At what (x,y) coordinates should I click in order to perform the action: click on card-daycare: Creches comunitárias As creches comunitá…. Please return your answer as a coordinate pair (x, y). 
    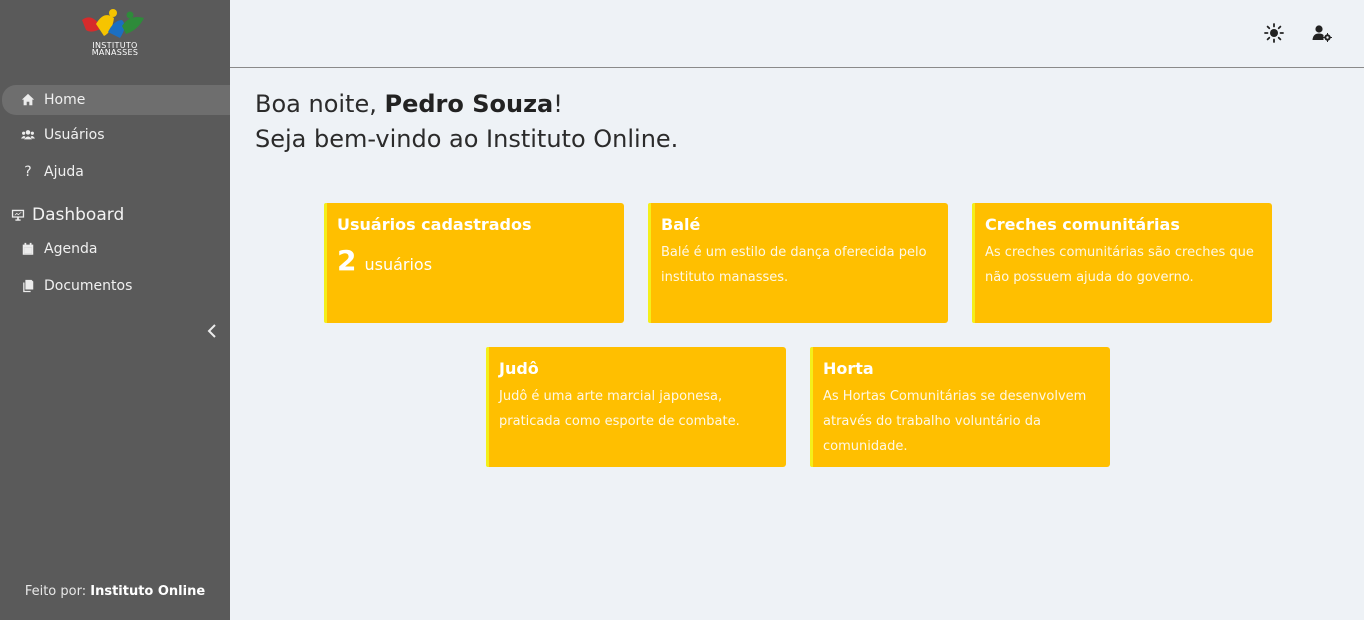
    Looking at the image, I should click on (1122, 263).